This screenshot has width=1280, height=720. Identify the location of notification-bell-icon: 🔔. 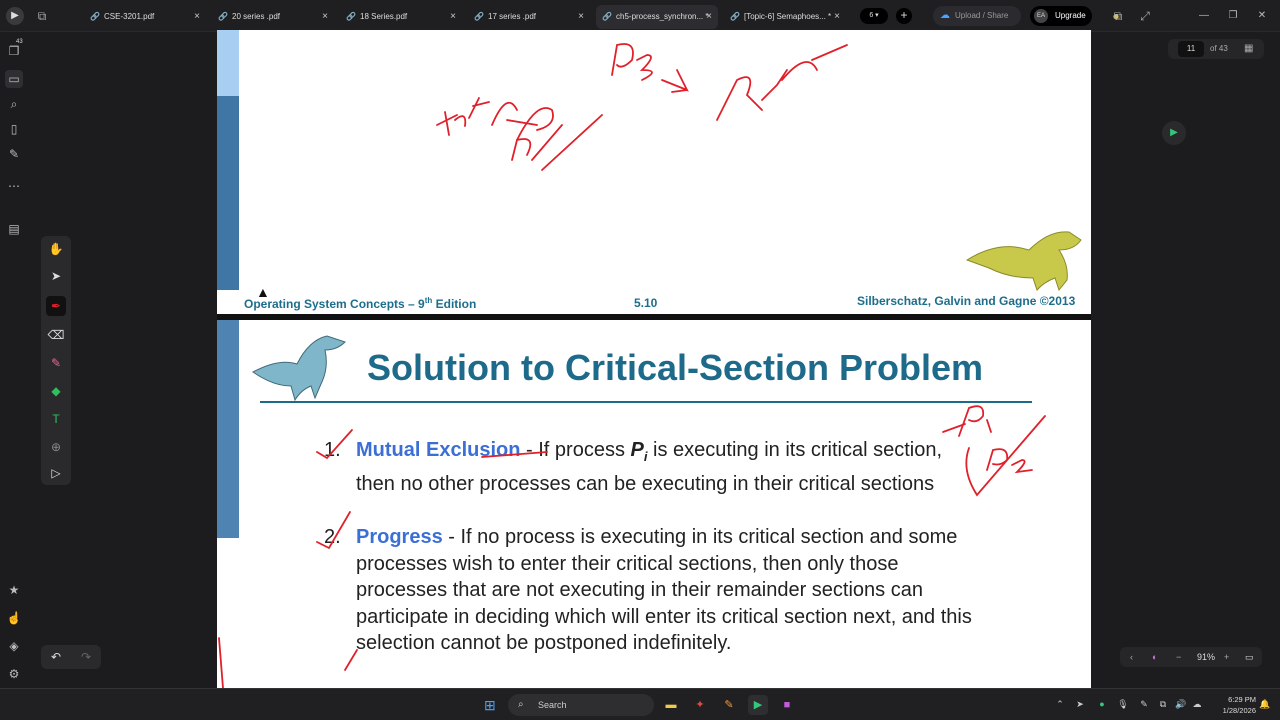
(1265, 704).